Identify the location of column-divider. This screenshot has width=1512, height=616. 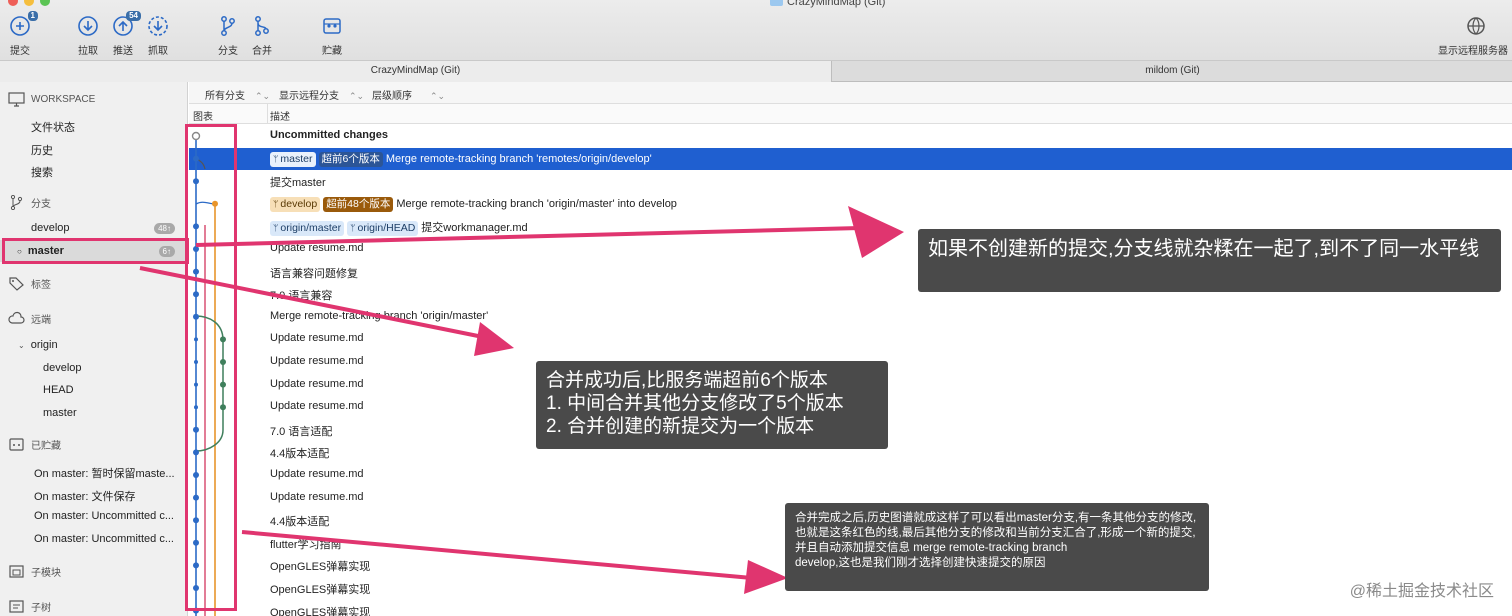
(267, 114).